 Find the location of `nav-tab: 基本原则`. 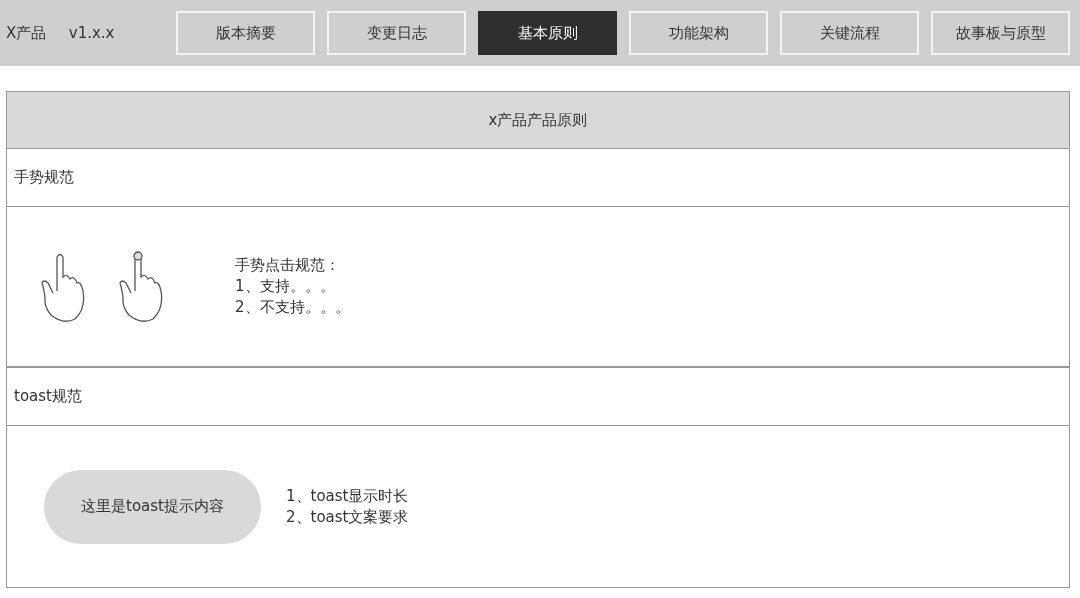

nav-tab: 基本原则 is located at coordinates (547, 33).